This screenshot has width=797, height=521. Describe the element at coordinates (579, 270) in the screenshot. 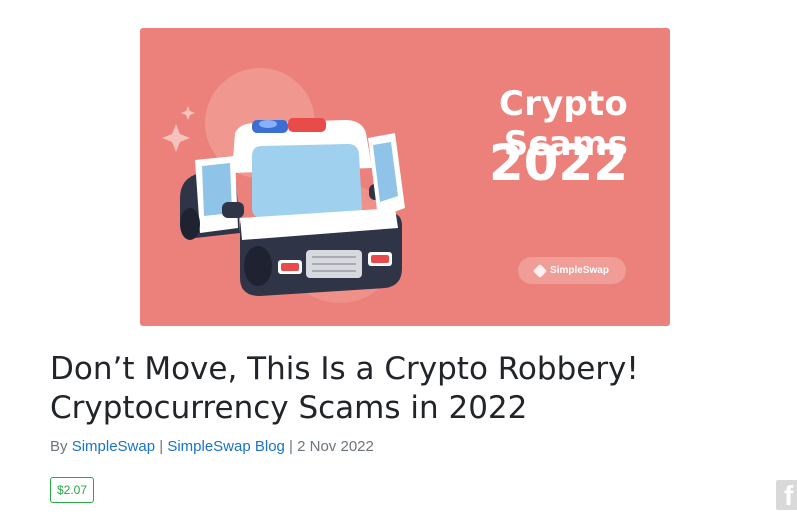

I see `badge-label: SimpleSwap` at that location.